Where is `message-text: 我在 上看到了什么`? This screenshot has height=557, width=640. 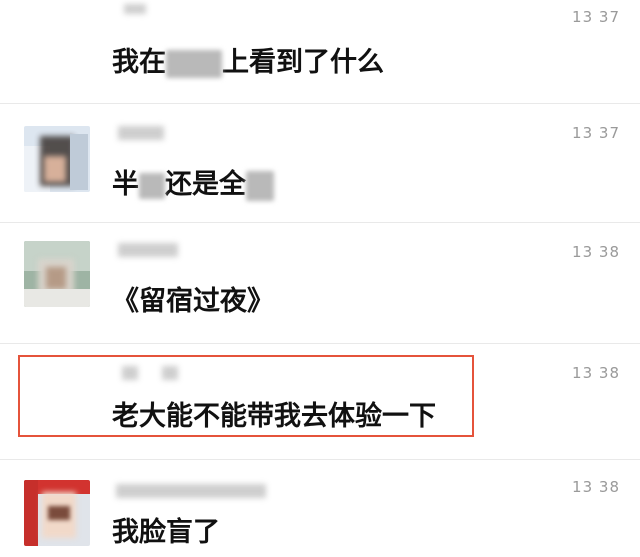 message-text: 我在 上看到了什么 is located at coordinates (248, 59).